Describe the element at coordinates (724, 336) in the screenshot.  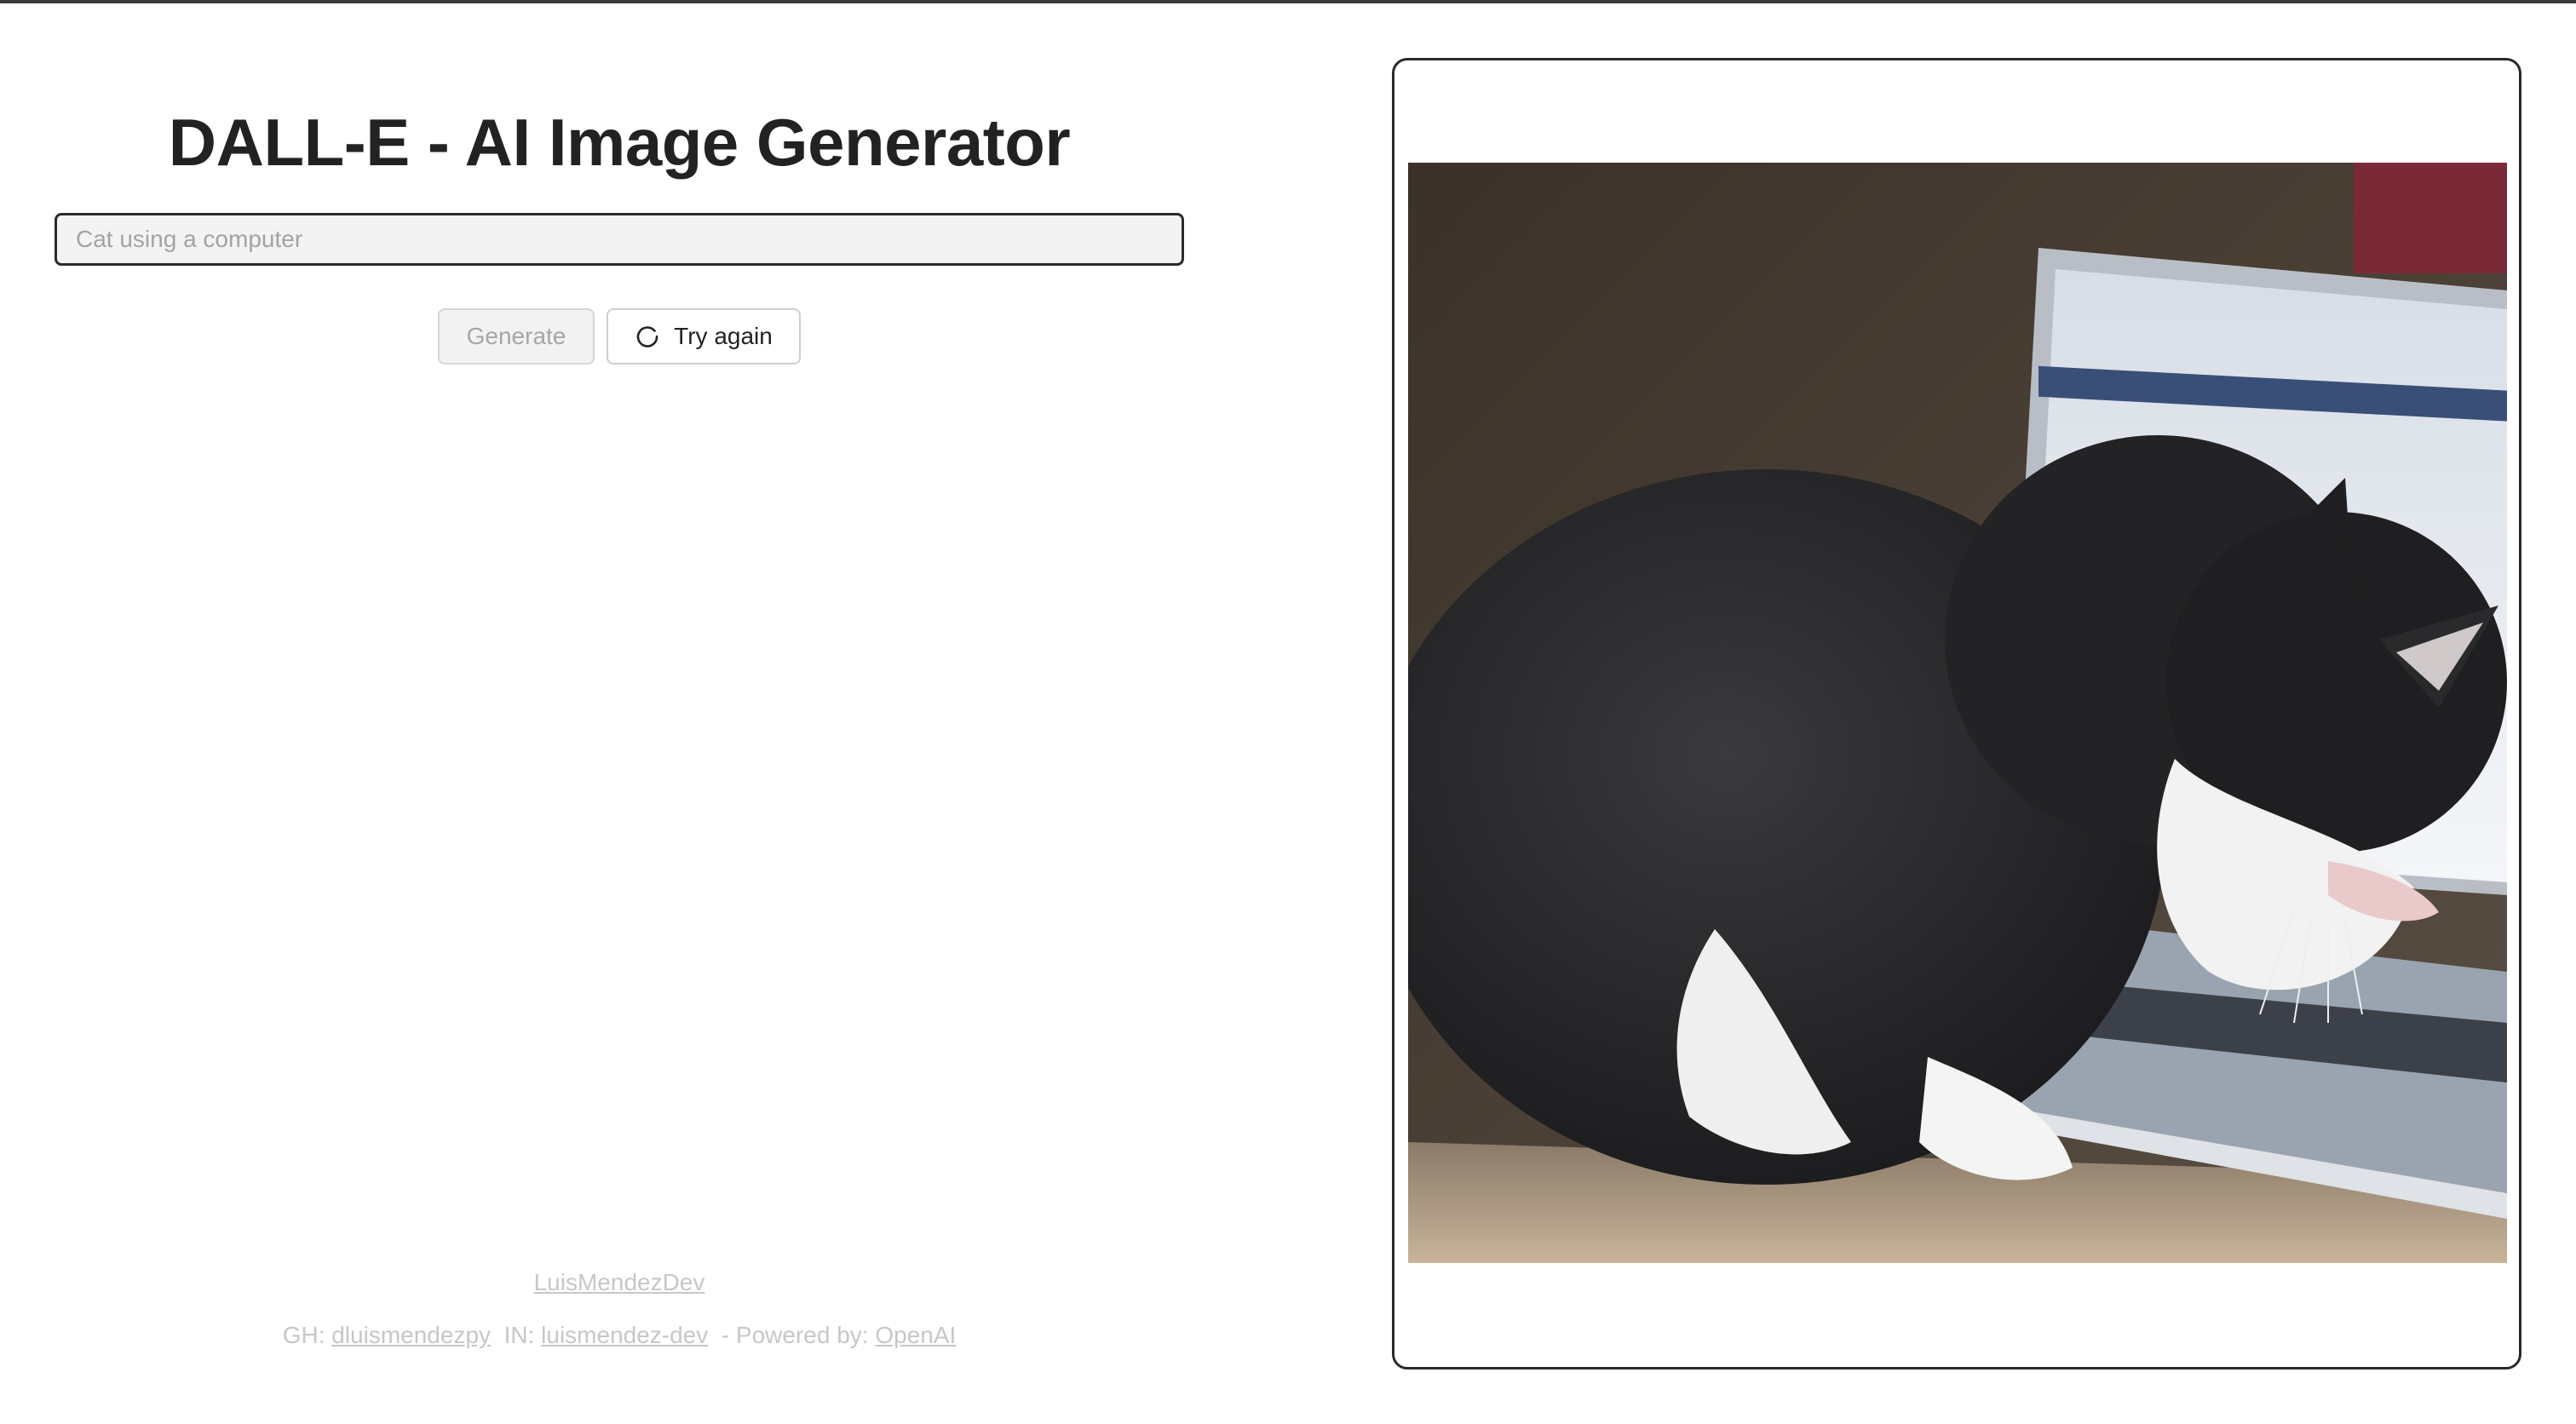
I see `try-again-label: Try again` at that location.